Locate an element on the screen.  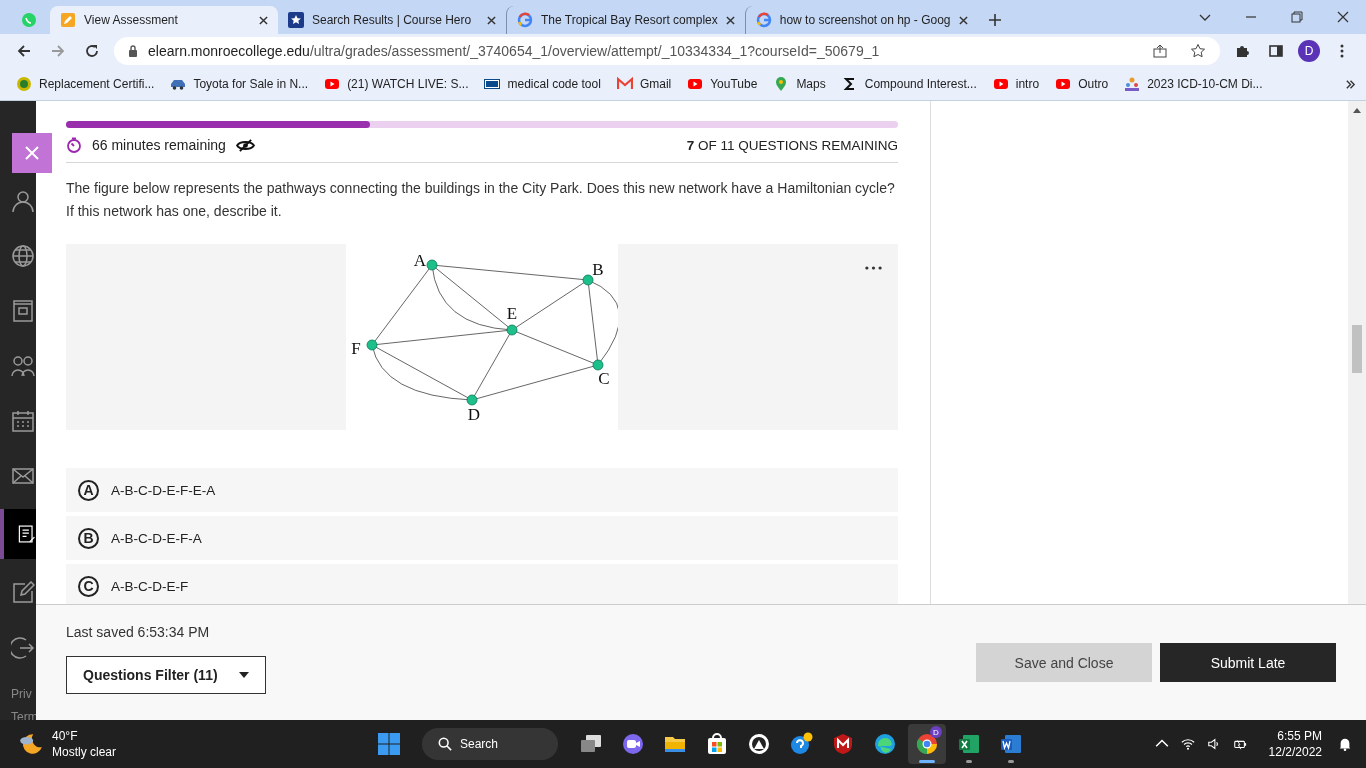
bookmark: medical code tool is located at coordinates (542, 84).